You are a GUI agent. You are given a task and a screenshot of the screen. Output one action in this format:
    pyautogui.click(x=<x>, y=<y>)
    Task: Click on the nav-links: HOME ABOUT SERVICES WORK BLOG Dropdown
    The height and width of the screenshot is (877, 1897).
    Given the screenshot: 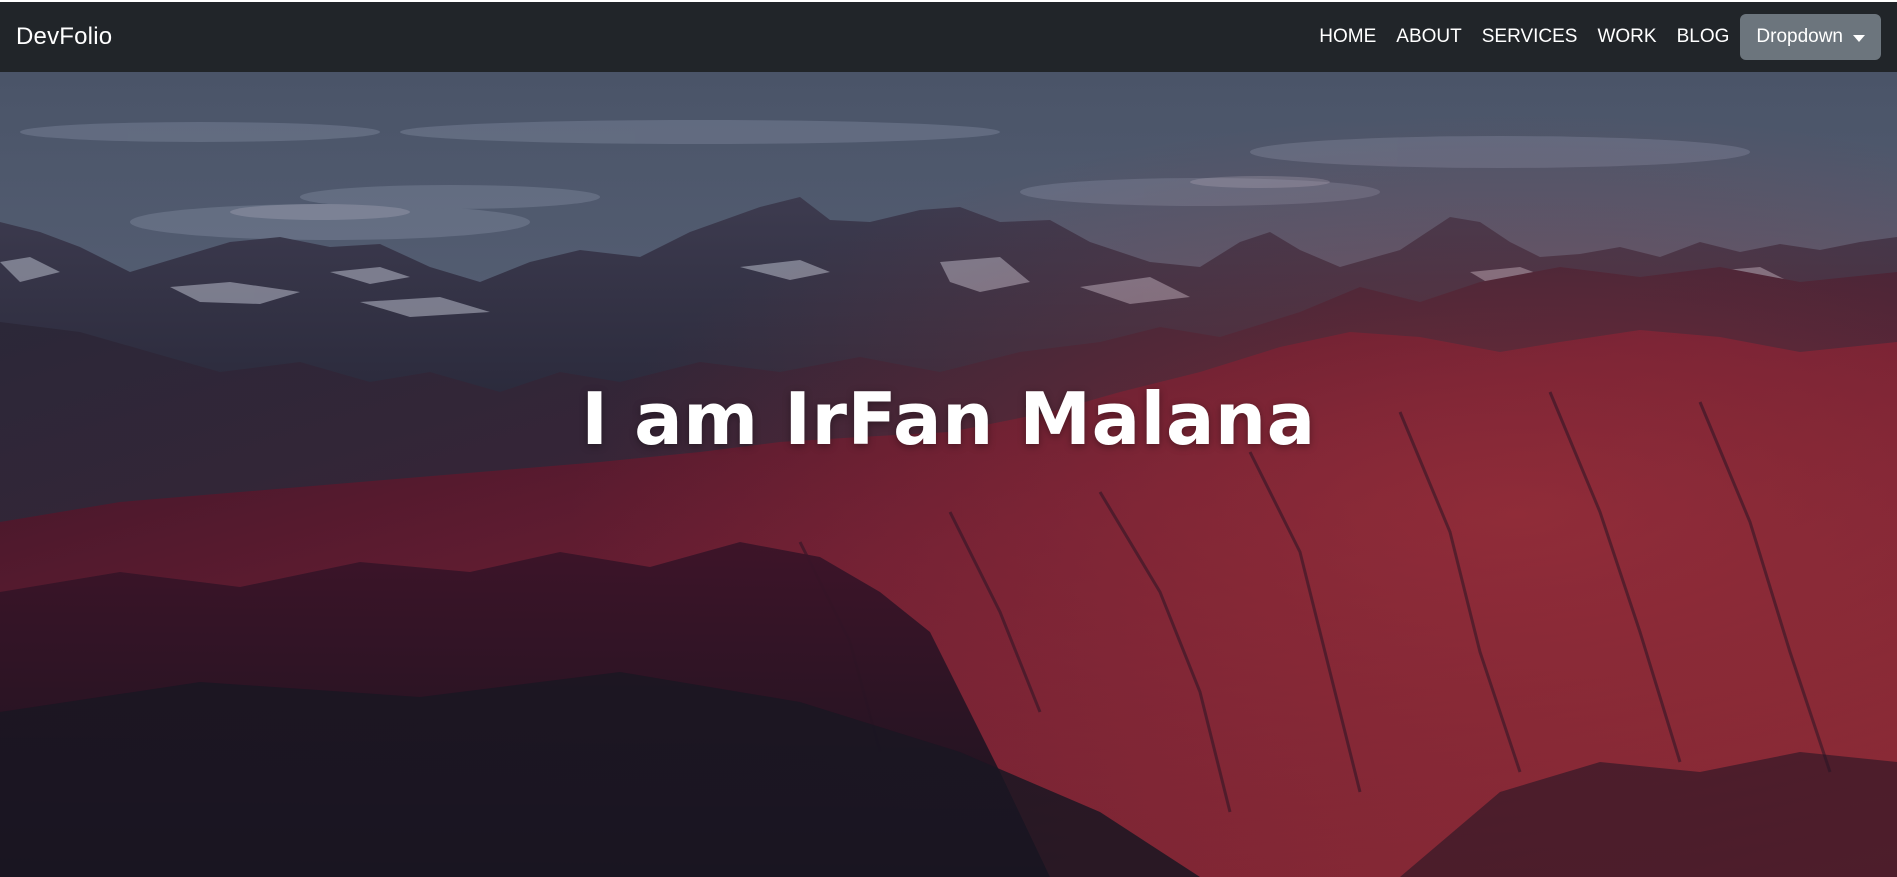 What is the action you would take?
    pyautogui.click(x=1595, y=37)
    